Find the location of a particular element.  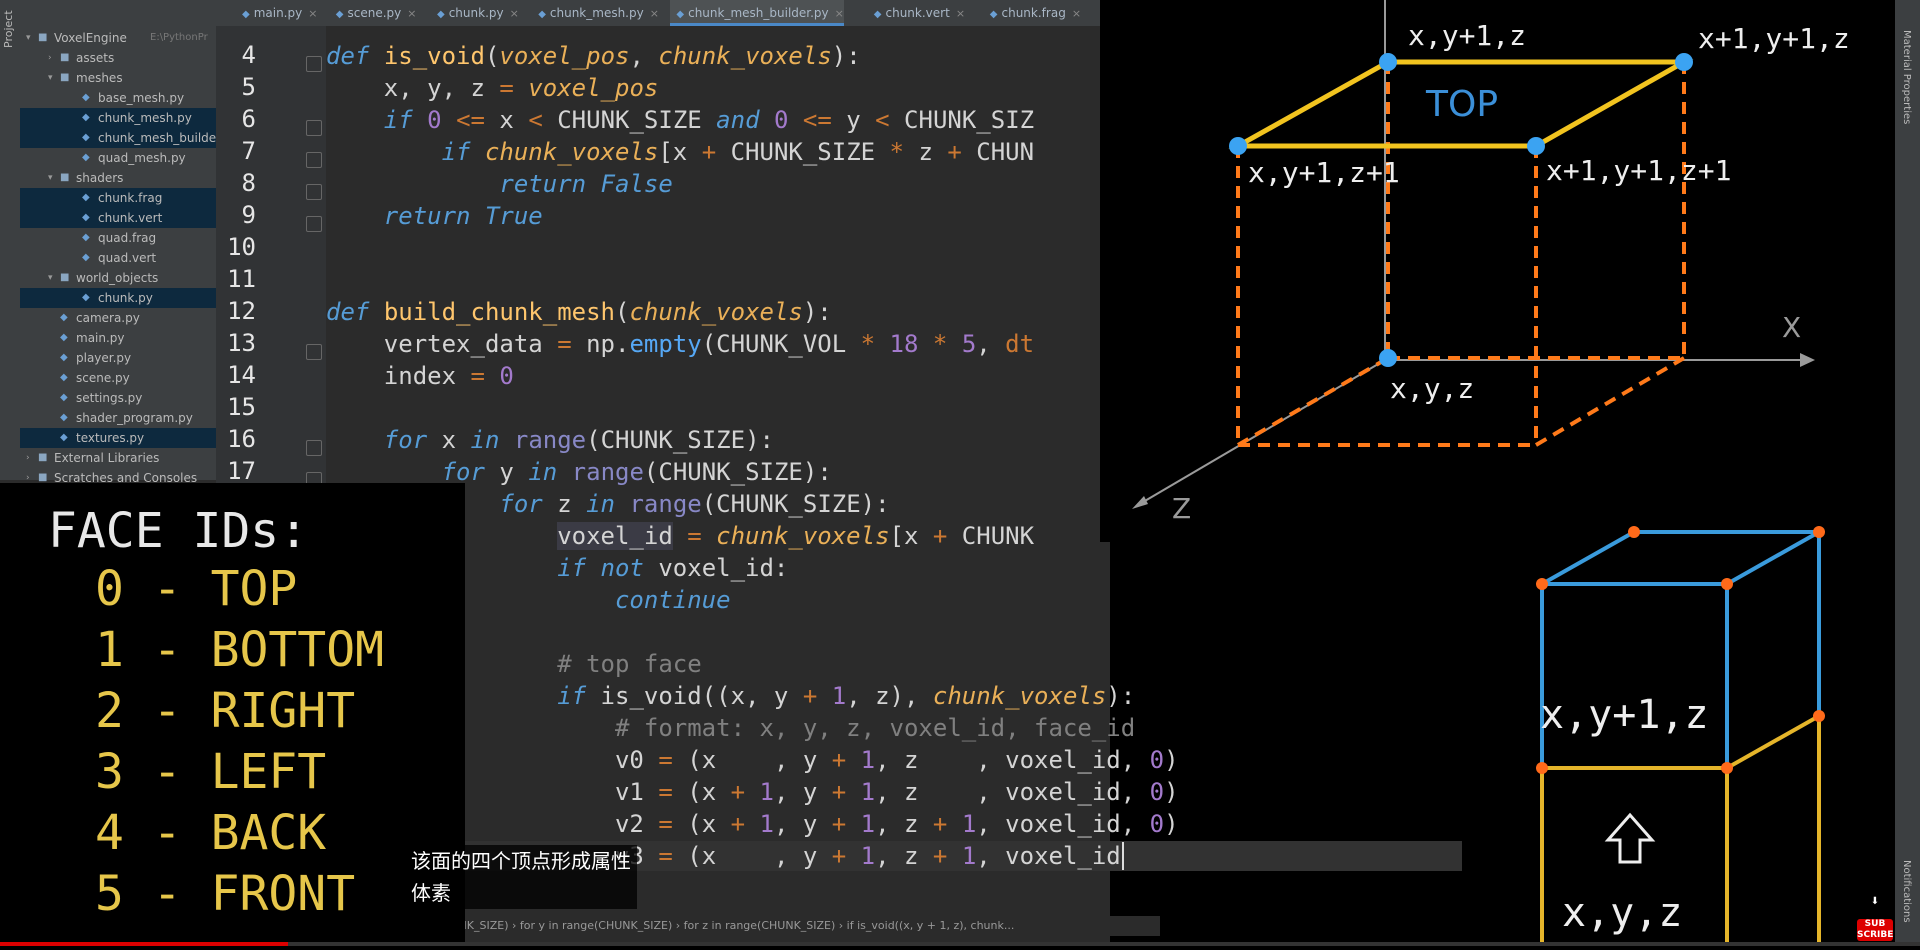

editor-tab: ◆ chunk.vert × is located at coordinates (916, 13).